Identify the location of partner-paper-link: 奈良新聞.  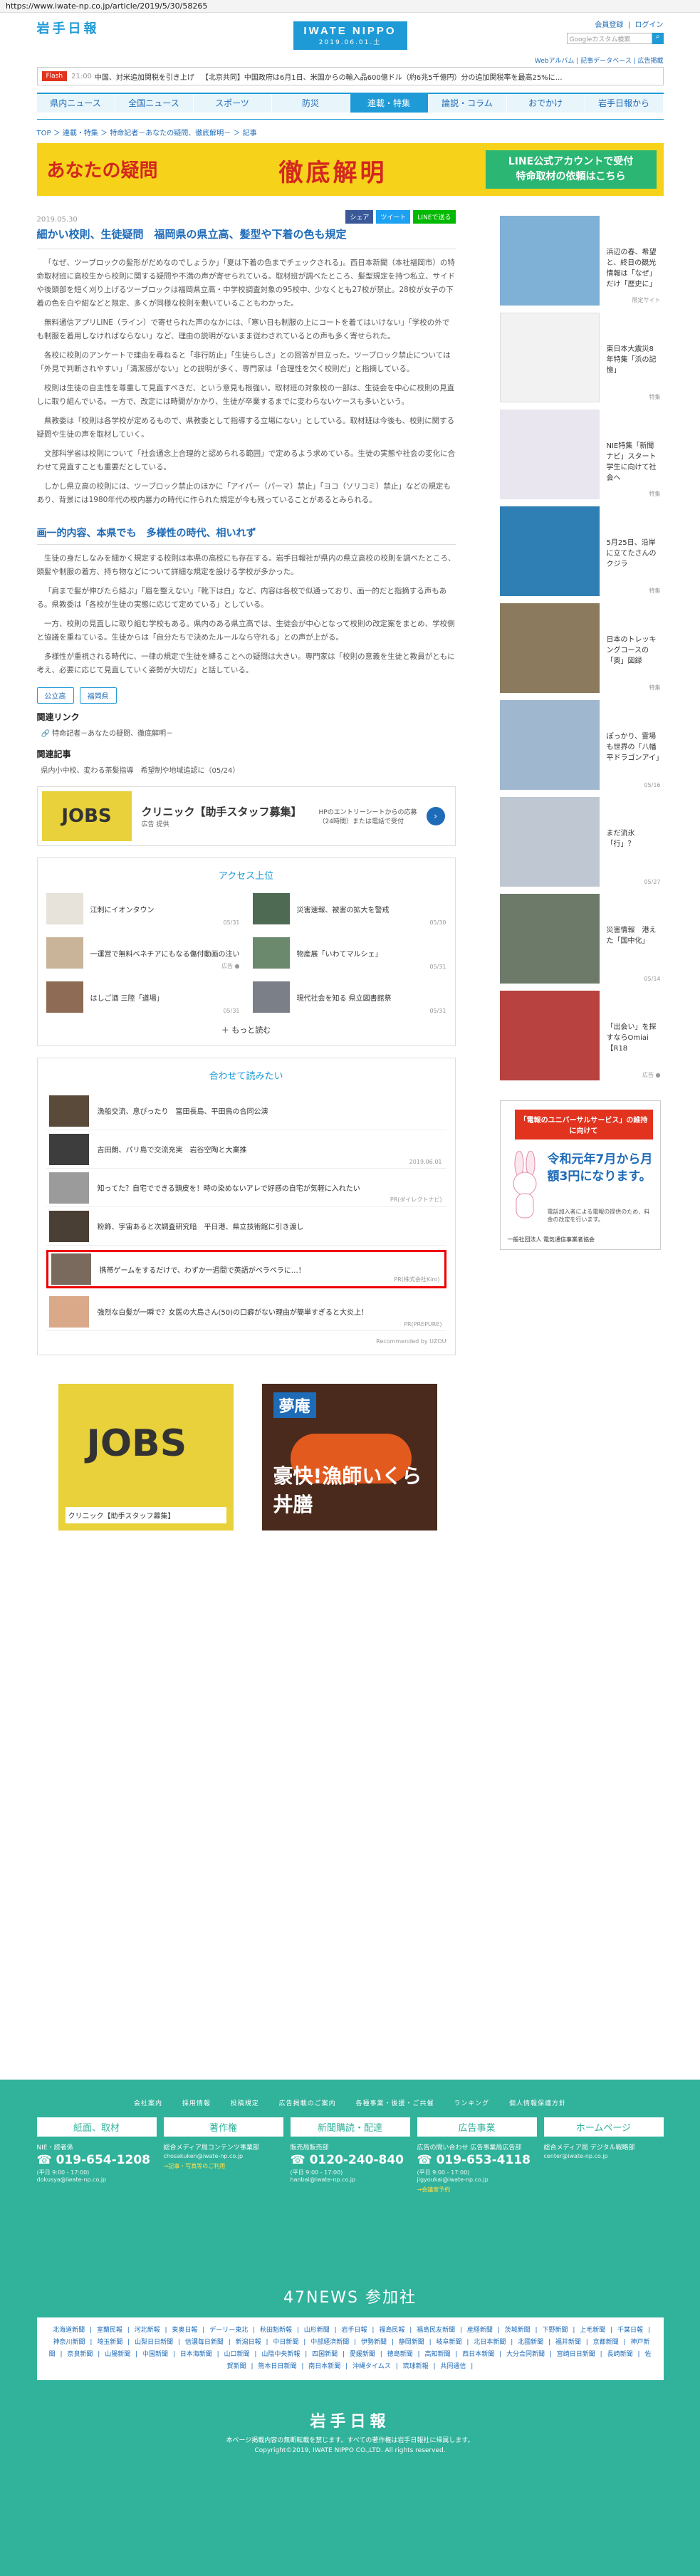
(80, 2354).